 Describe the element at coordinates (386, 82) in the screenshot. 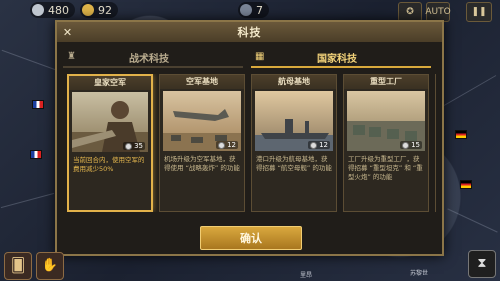

I see `card-title: 重型工厂` at that location.